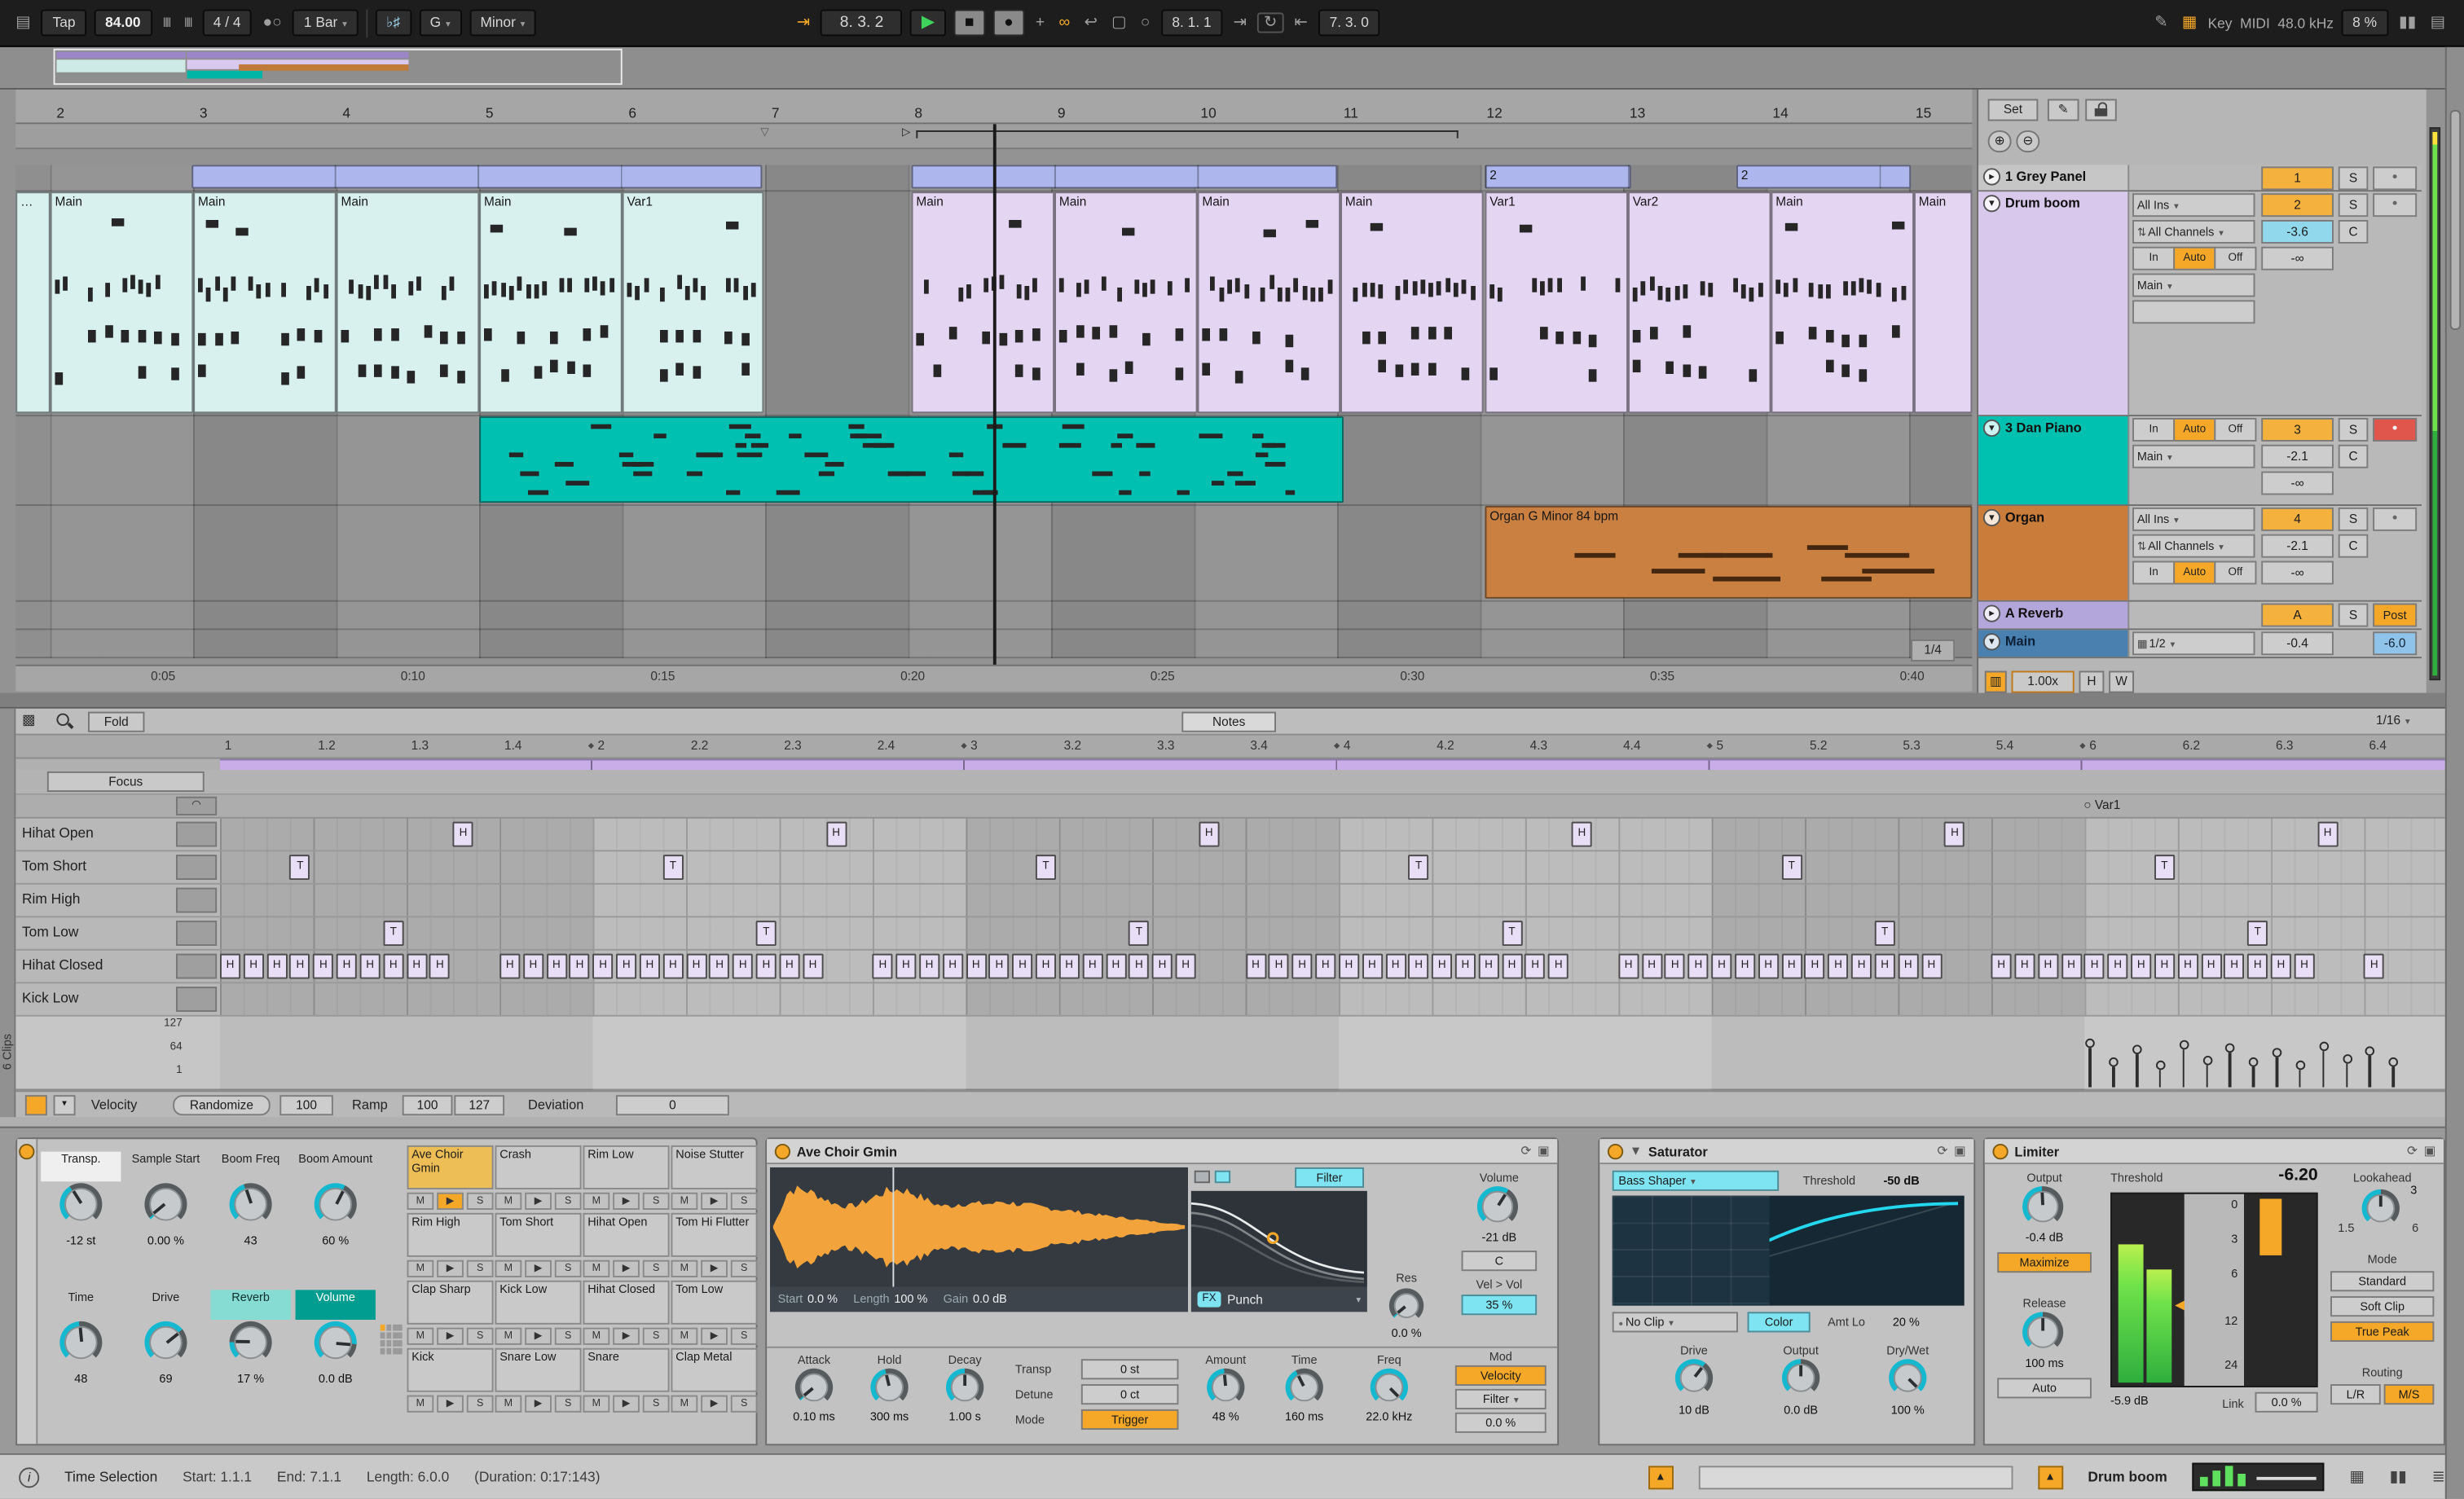 The image size is (2464, 1499). I want to click on routing-lr-button: L/R, so click(2355, 1394).